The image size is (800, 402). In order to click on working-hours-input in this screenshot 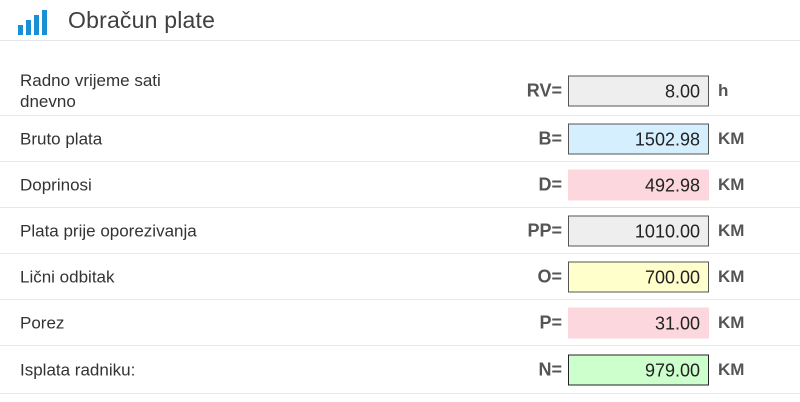, I will do `click(638, 90)`.